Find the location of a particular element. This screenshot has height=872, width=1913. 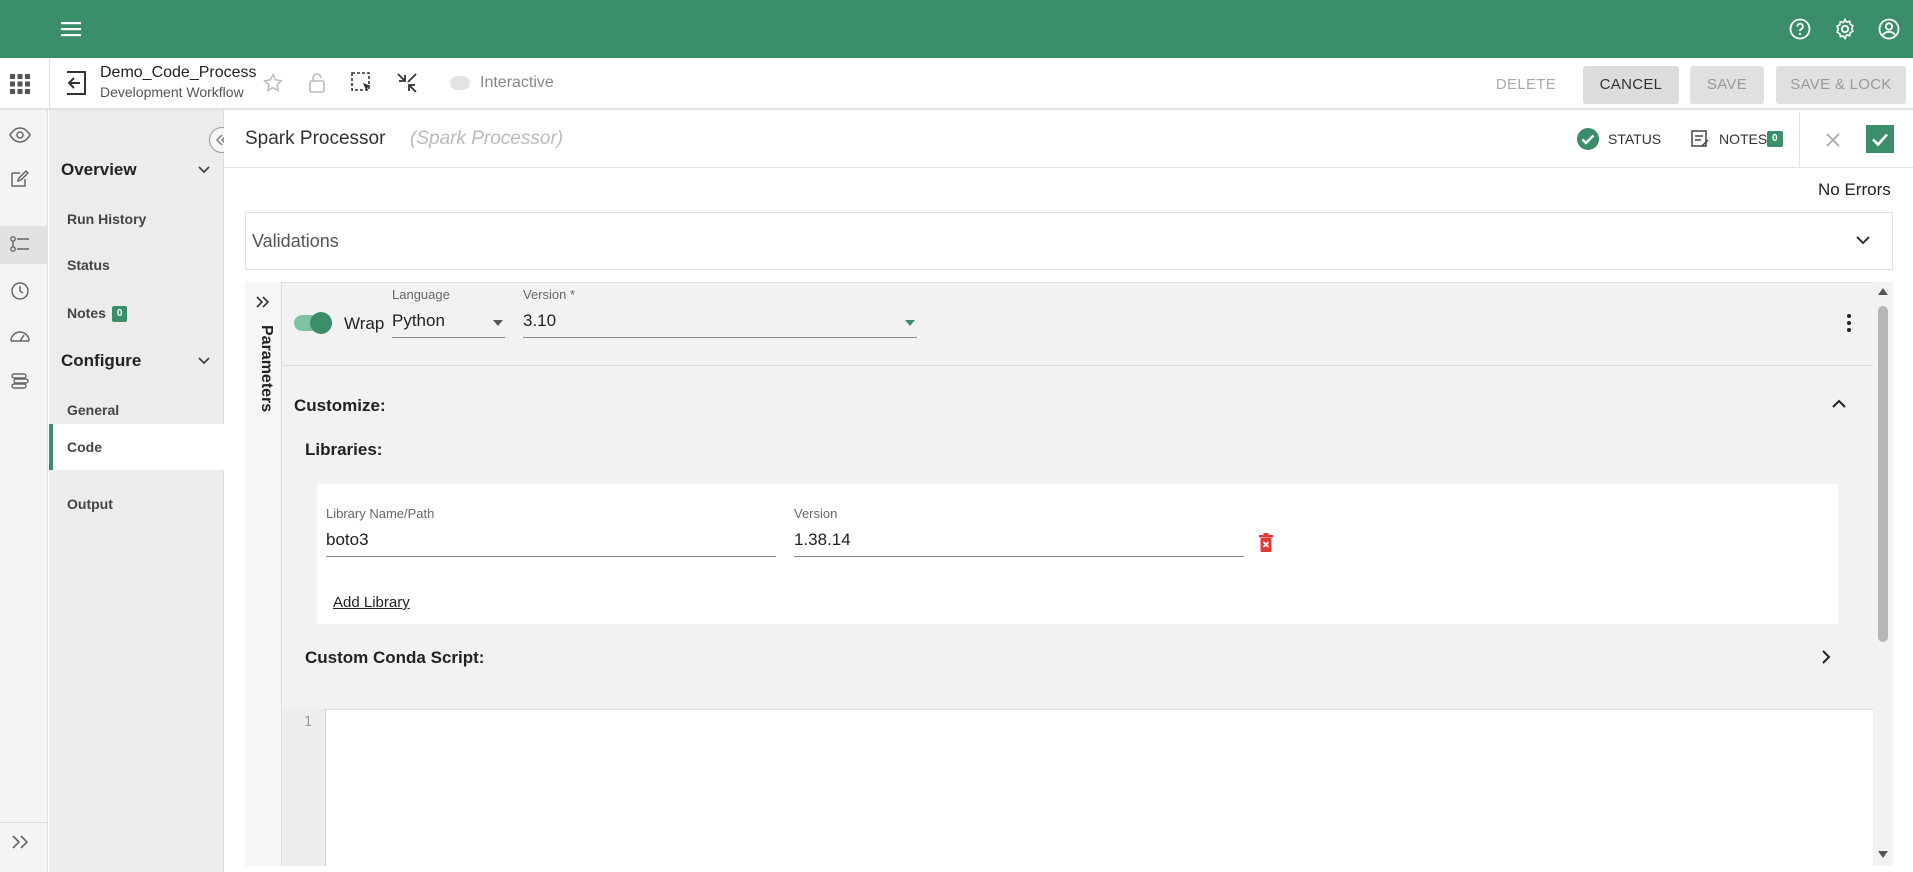

sidebar-item-code: Code is located at coordinates (136, 447).